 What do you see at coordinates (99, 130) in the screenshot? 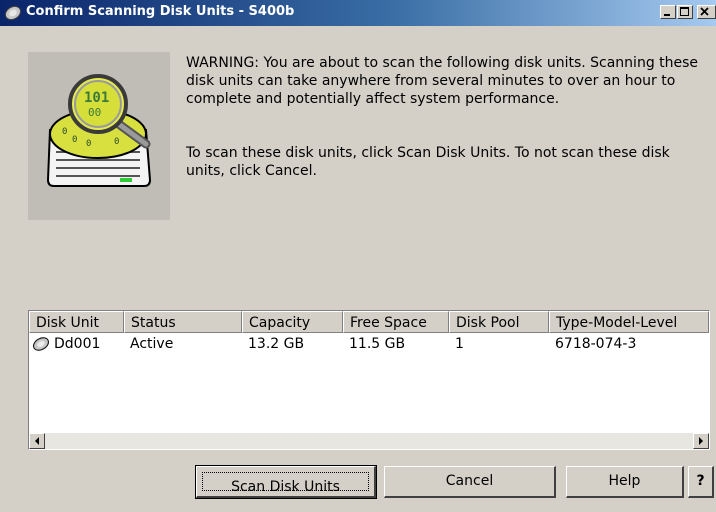
I see `disk-scan-icon: 0 0 0 0 101 00` at bounding box center [99, 130].